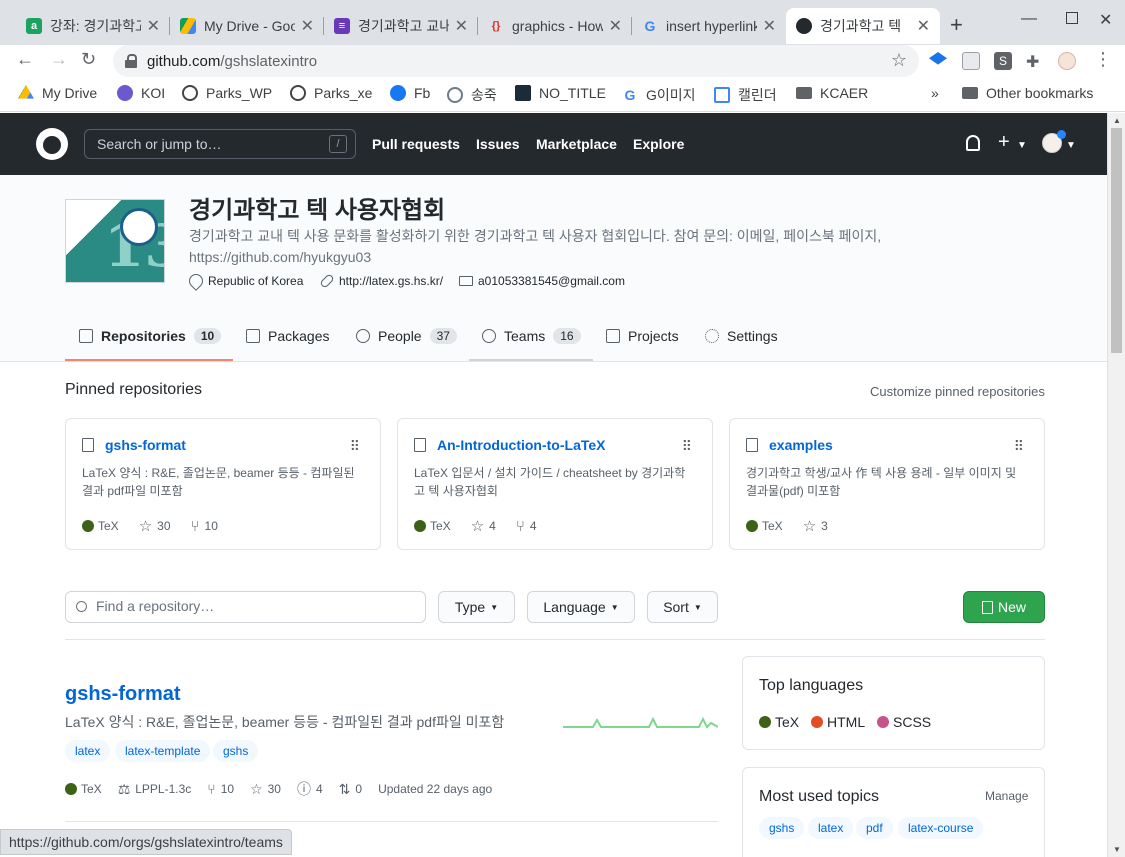 The width and height of the screenshot is (1125, 857). Describe the element at coordinates (1116, 240) in the screenshot. I see `scroll-thumb` at that location.